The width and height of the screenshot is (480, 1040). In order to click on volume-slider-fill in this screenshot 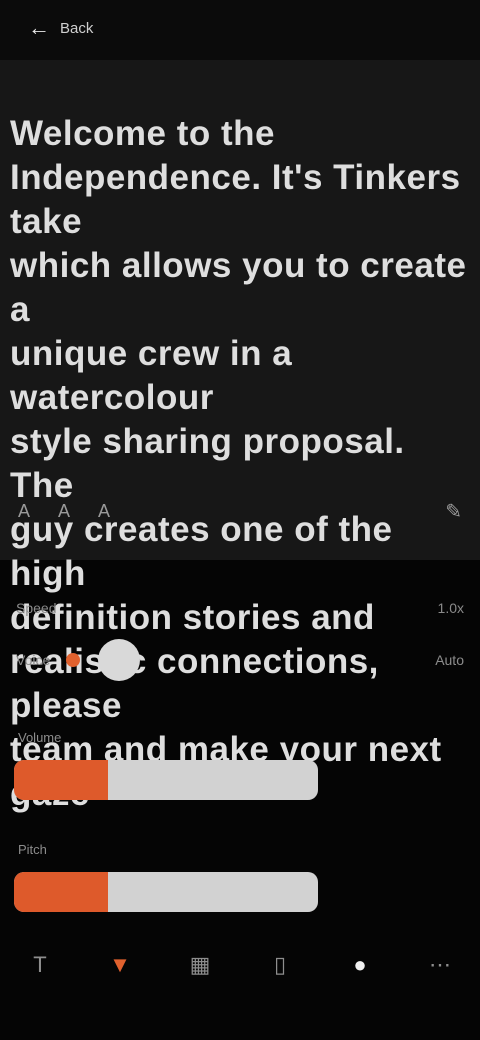, I will do `click(61, 780)`.